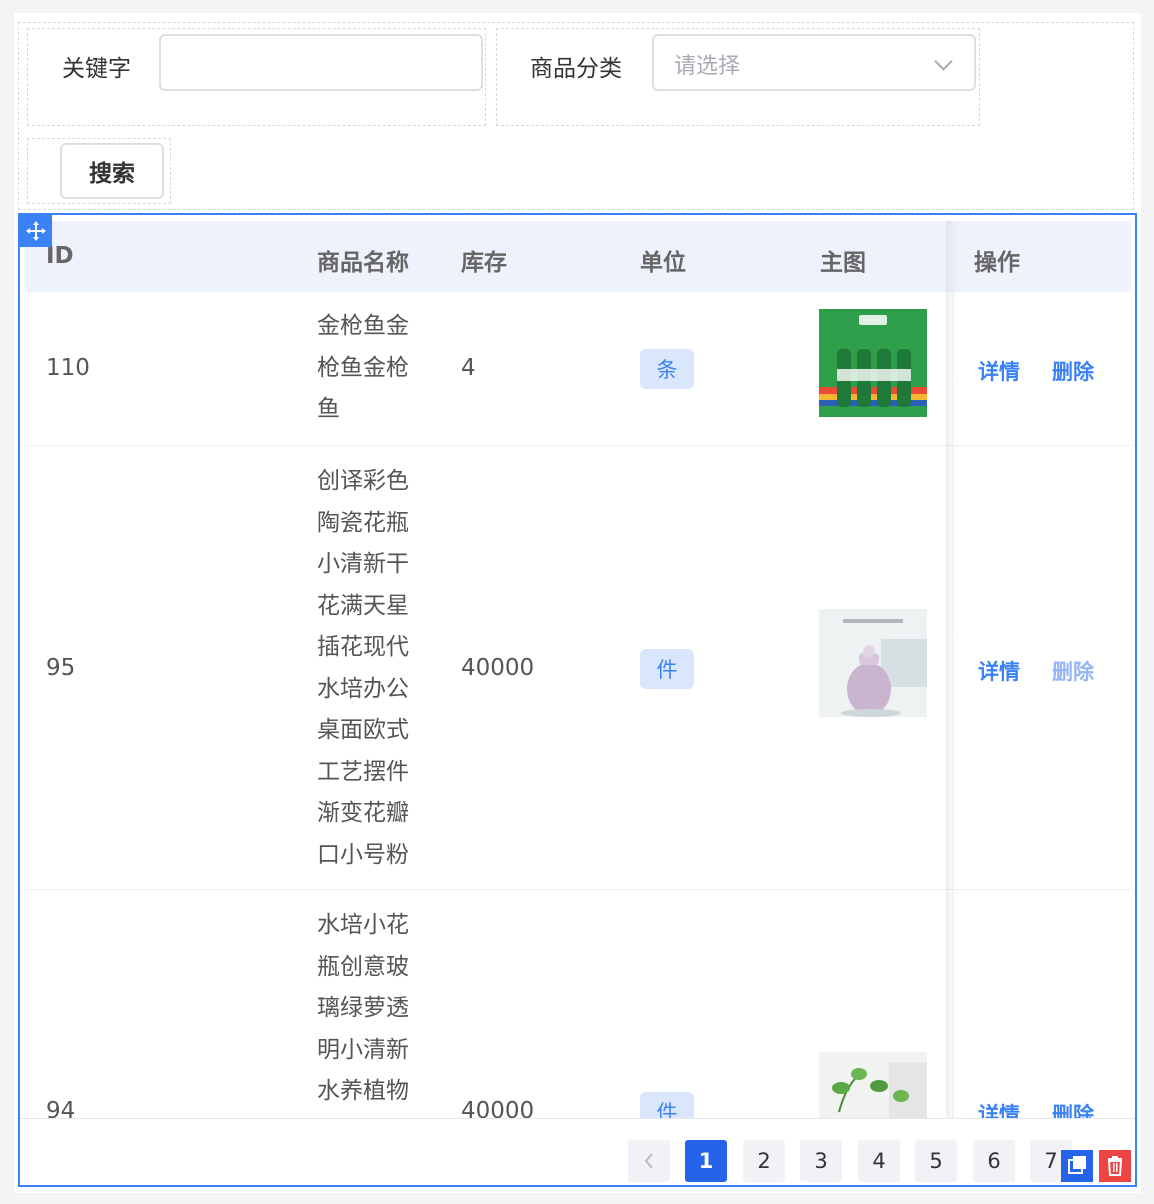  What do you see at coordinates (764, 1161) in the screenshot?
I see `page-button-2: 2` at bounding box center [764, 1161].